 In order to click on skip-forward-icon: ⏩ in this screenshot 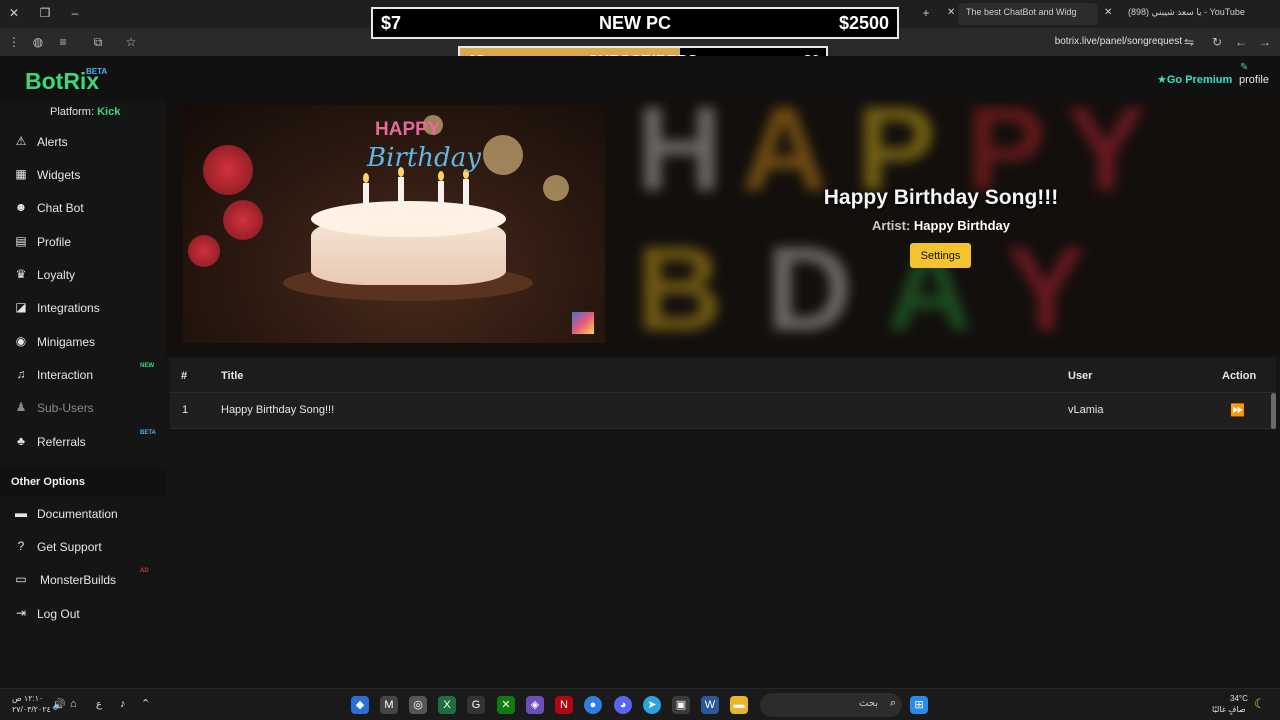, I will do `click(1237, 410)`.